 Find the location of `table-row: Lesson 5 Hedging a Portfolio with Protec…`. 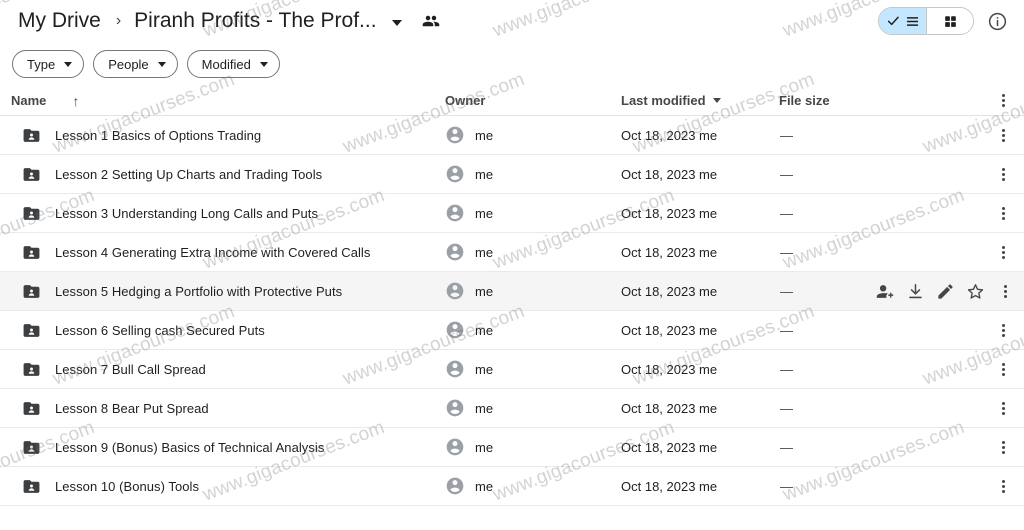

table-row: Lesson 5 Hedging a Portfolio with Protec… is located at coordinates (512, 291).